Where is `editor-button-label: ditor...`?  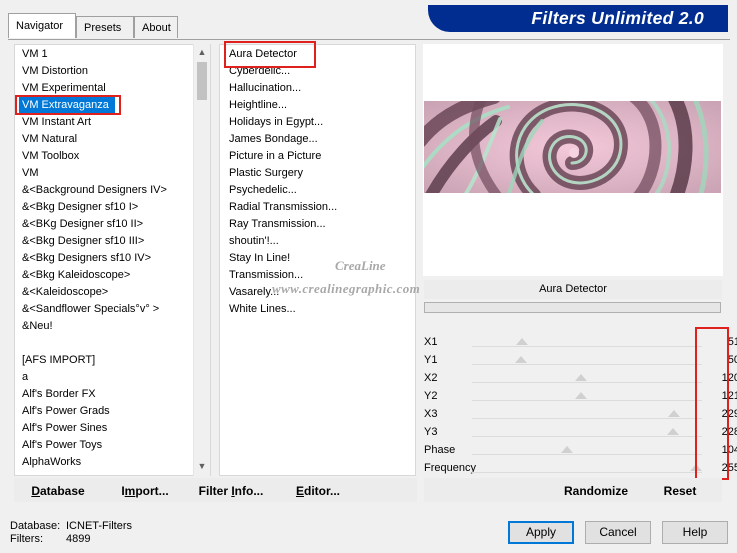
editor-button-label: ditor... is located at coordinates (322, 491).